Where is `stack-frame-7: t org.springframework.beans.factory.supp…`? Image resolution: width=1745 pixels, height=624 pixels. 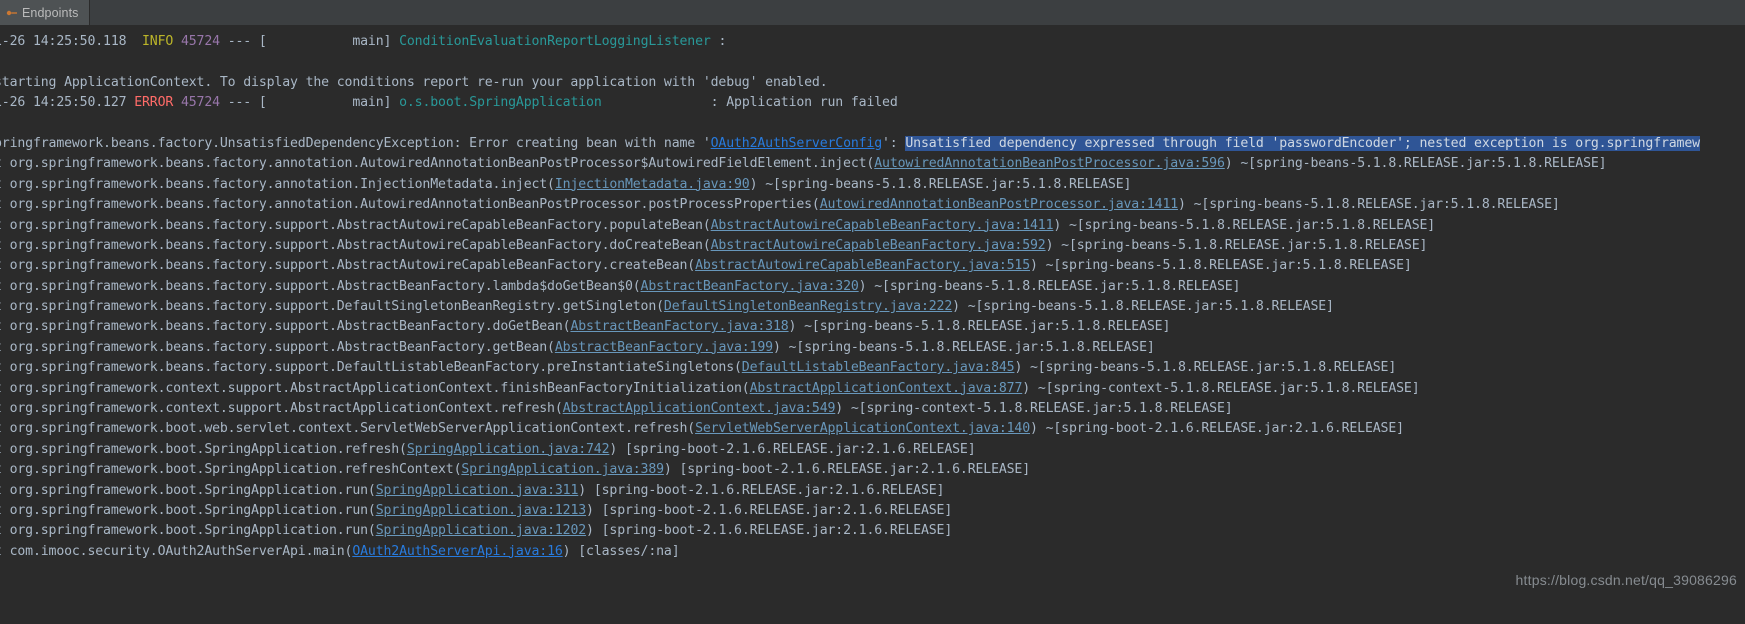 stack-frame-7: t org.springframework.beans.factory.supp… is located at coordinates (872, 287).